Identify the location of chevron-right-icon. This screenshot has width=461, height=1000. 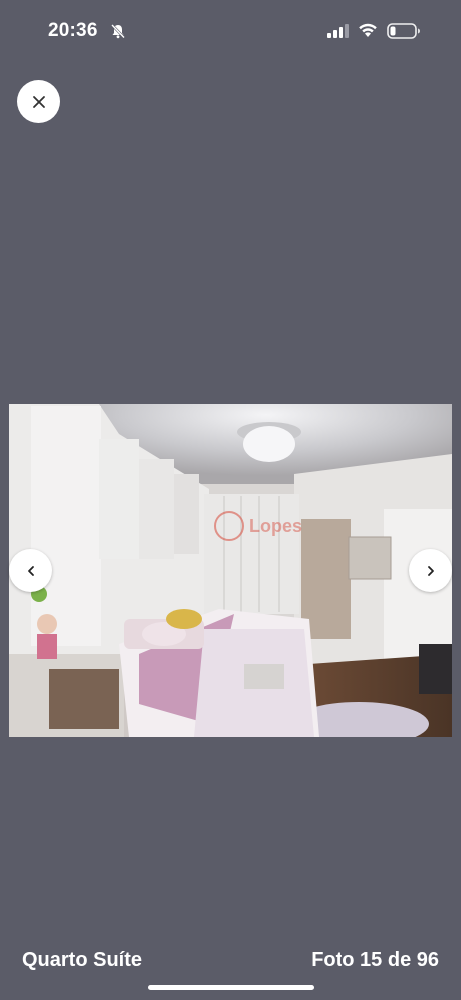
(430, 570).